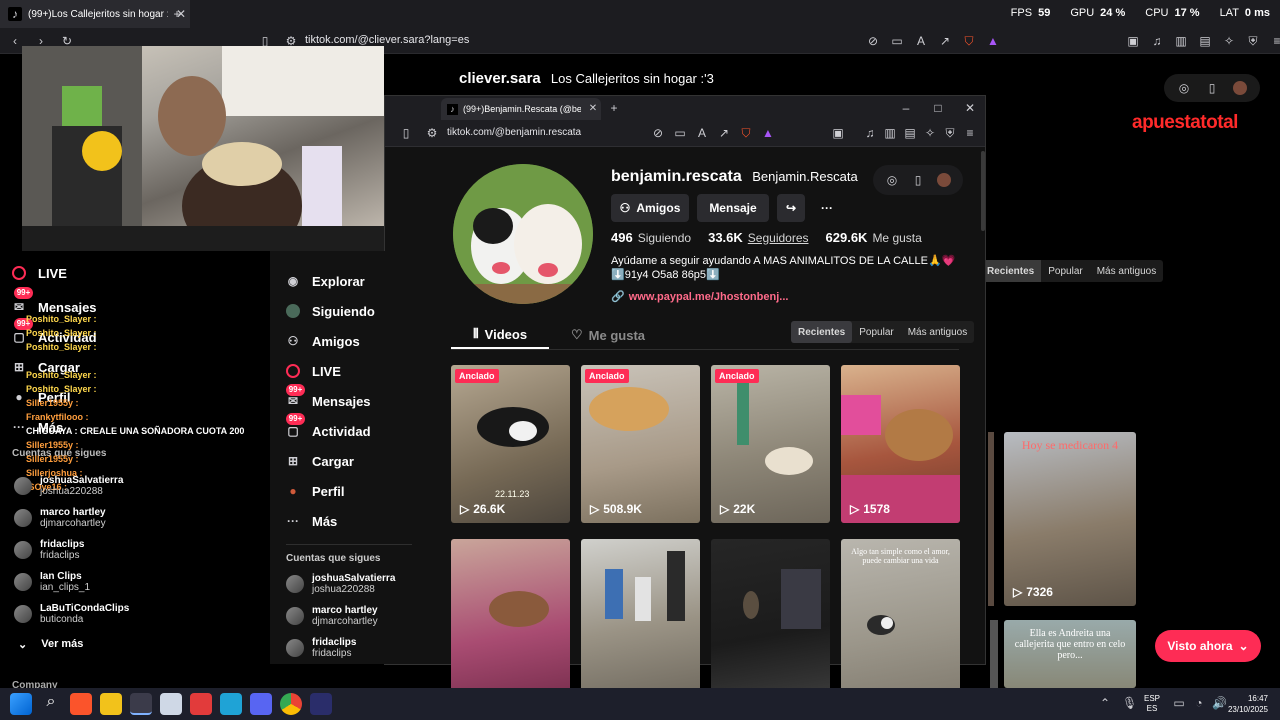  I want to click on device-icon: ▯, so click(918, 180).